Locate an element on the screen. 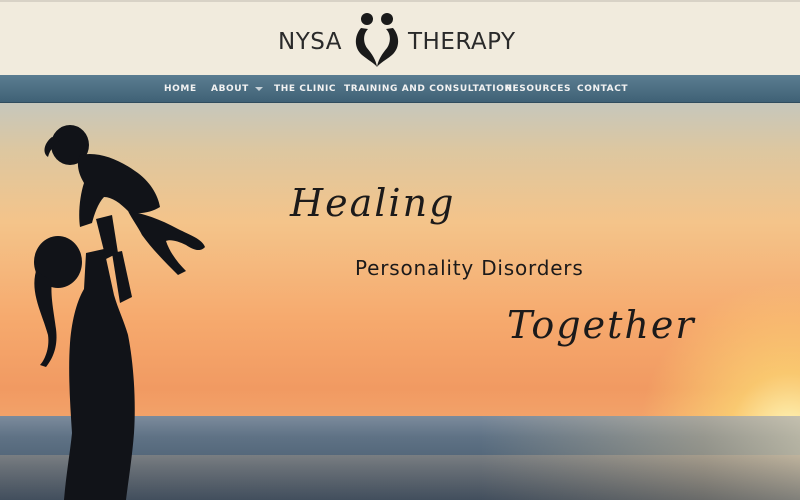  nav-clinic-label: THE CLINIC is located at coordinates (305, 89).